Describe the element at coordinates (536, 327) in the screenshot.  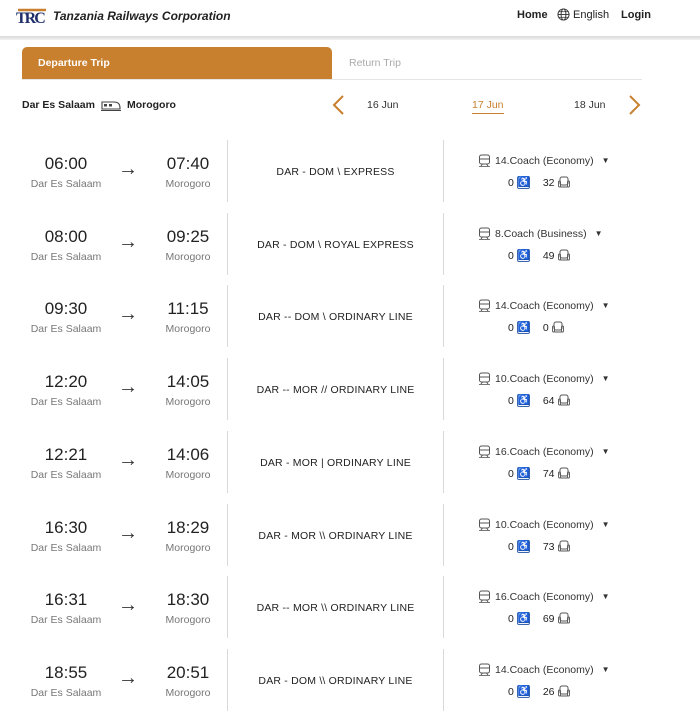
I see `seat-availability: 0 ♿ 0` at that location.